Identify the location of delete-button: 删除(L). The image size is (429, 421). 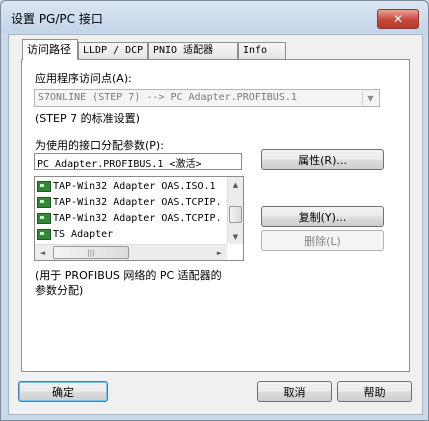
(322, 240).